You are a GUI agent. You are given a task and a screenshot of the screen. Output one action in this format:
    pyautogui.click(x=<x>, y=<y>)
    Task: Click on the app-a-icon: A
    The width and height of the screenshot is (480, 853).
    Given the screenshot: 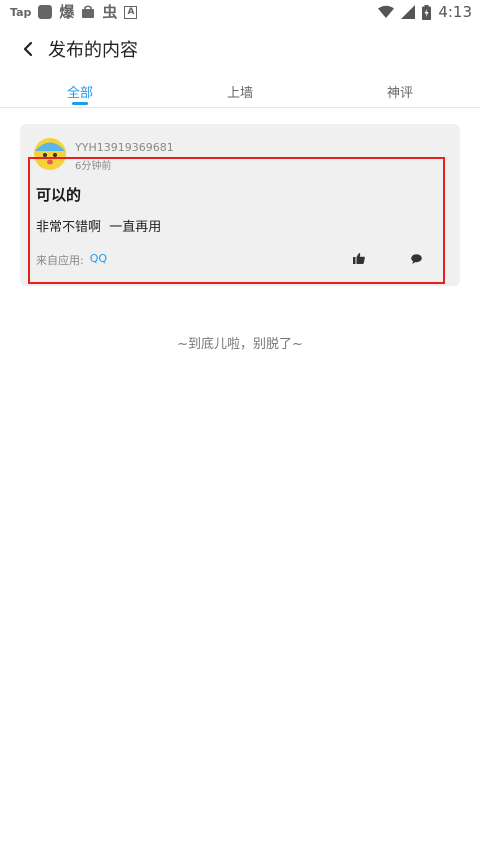 What is the action you would take?
    pyautogui.click(x=131, y=12)
    